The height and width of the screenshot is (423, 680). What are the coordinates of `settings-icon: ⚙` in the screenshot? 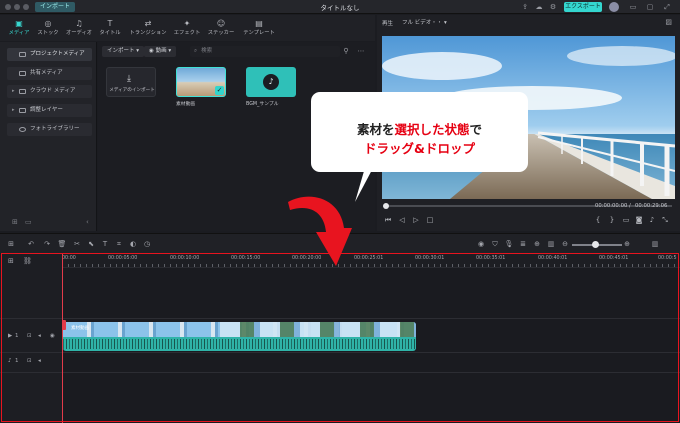 It's located at (553, 7).